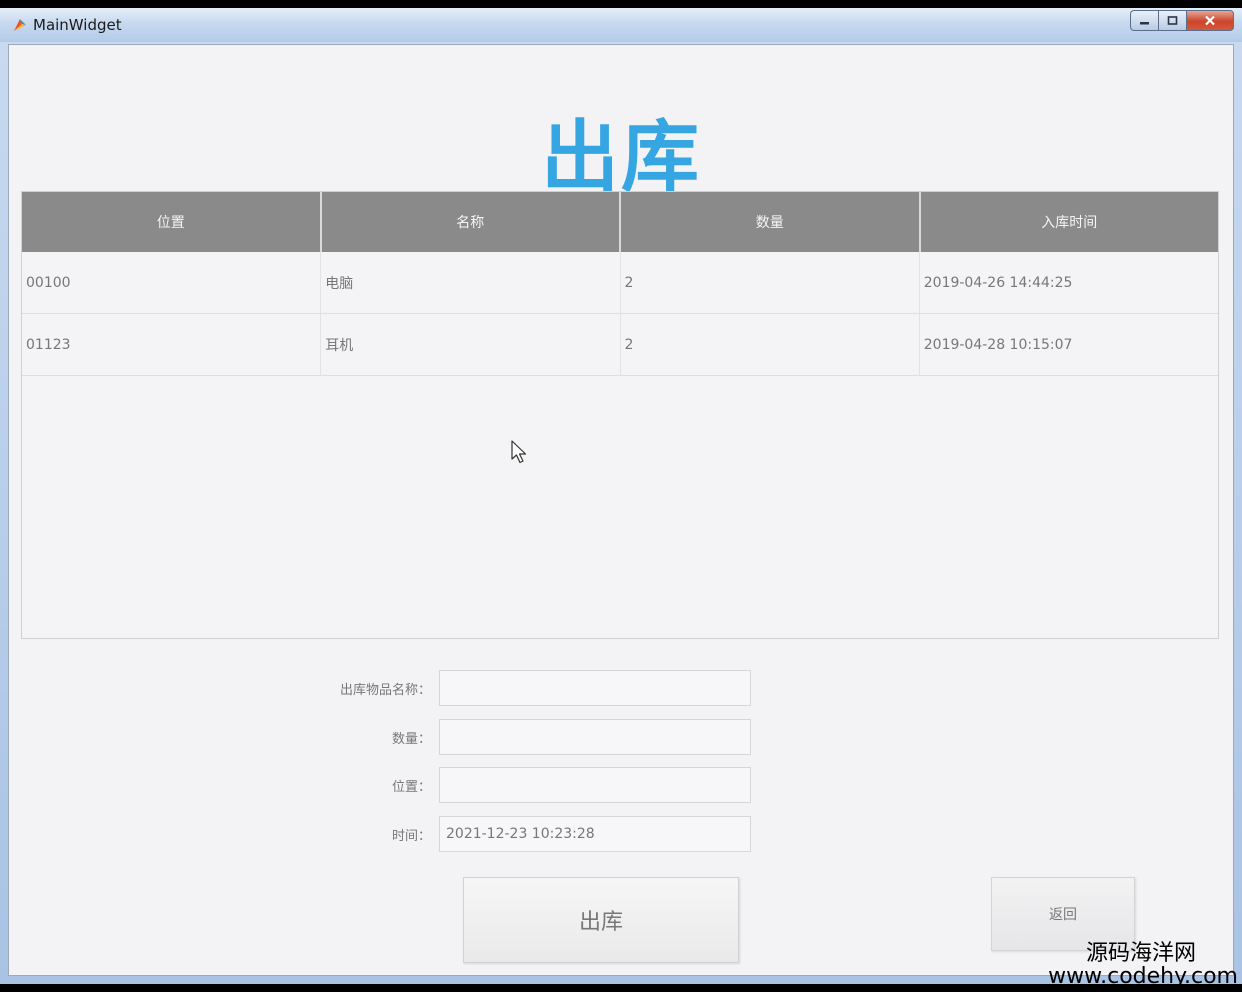 The width and height of the screenshot is (1242, 992). I want to click on location-input, so click(595, 785).